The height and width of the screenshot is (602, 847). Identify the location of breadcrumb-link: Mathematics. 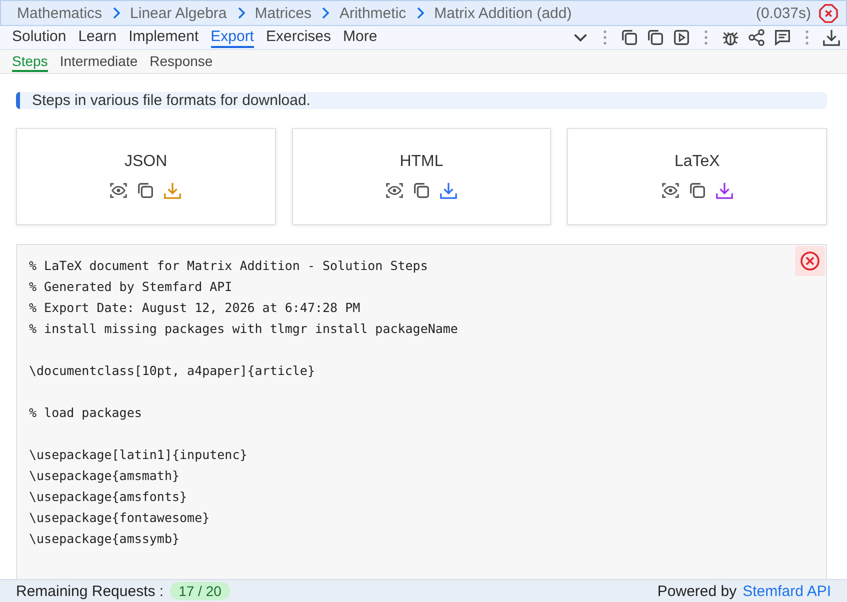
(59, 13).